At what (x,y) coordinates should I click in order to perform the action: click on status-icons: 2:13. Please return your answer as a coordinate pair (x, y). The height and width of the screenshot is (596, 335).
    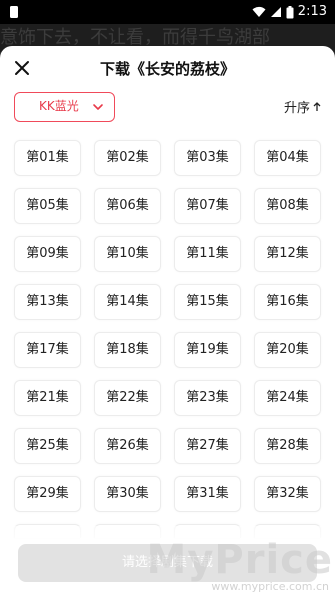
    Looking at the image, I should click on (289, 12).